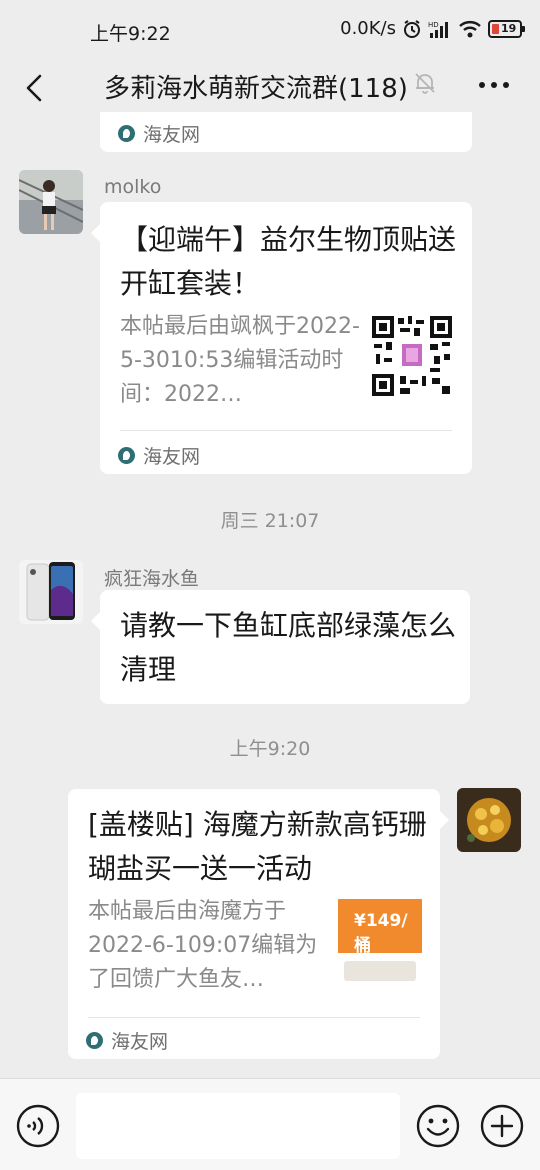 The width and height of the screenshot is (540, 1170). I want to click on qr-code-thumbnail, so click(412, 356).